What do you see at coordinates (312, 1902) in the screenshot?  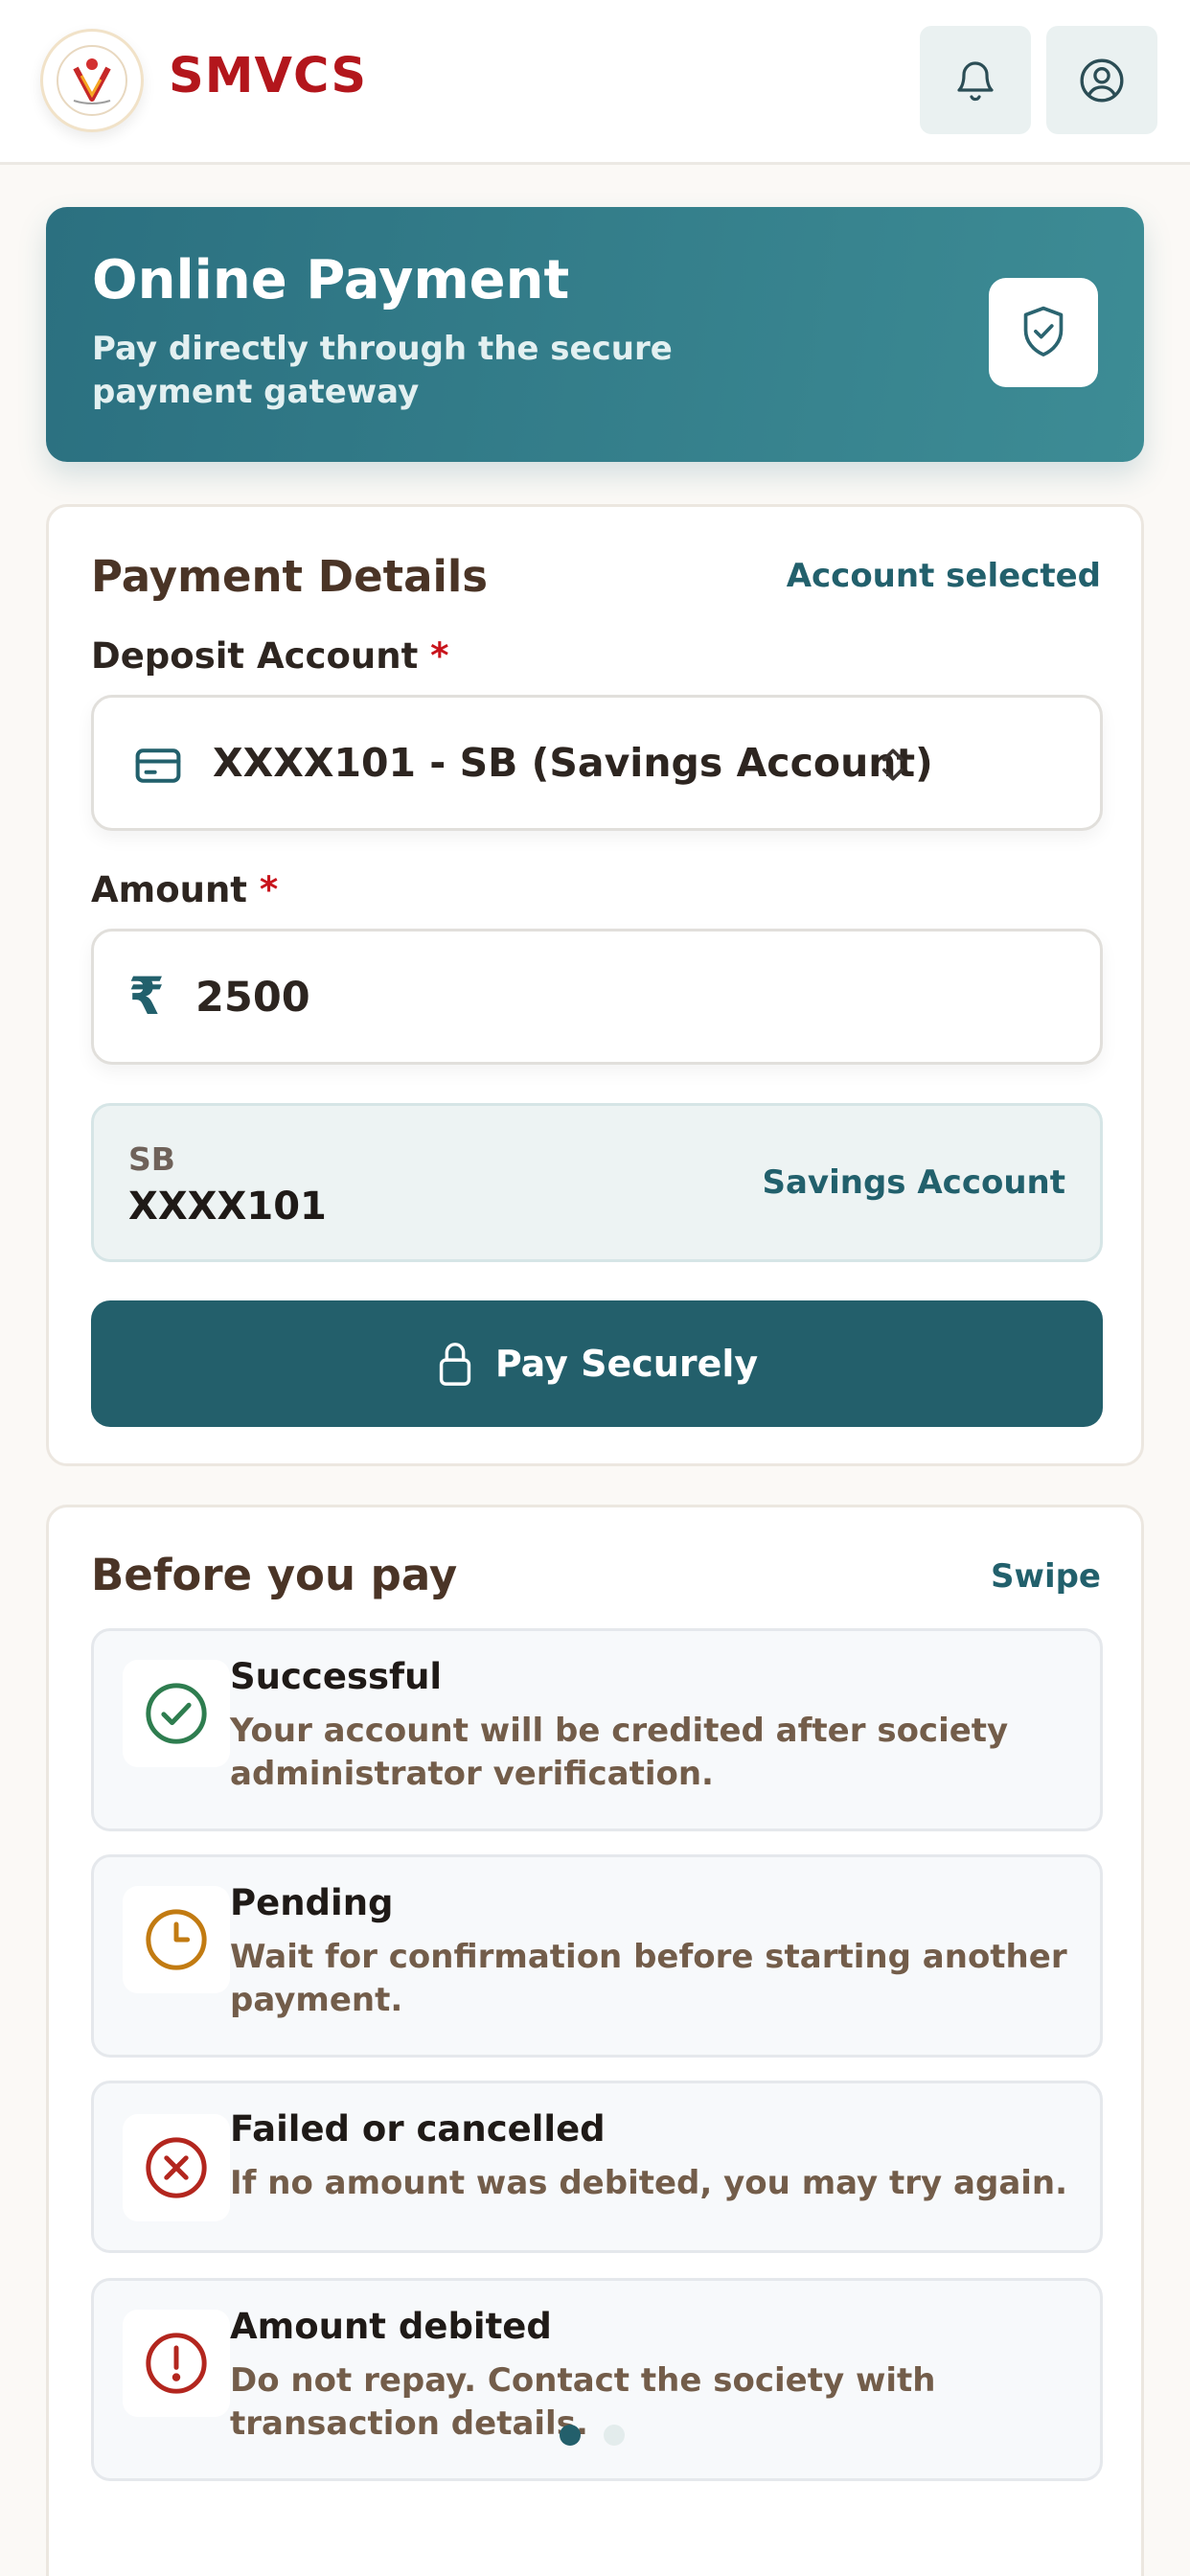 I see `info-title: Pending` at bounding box center [312, 1902].